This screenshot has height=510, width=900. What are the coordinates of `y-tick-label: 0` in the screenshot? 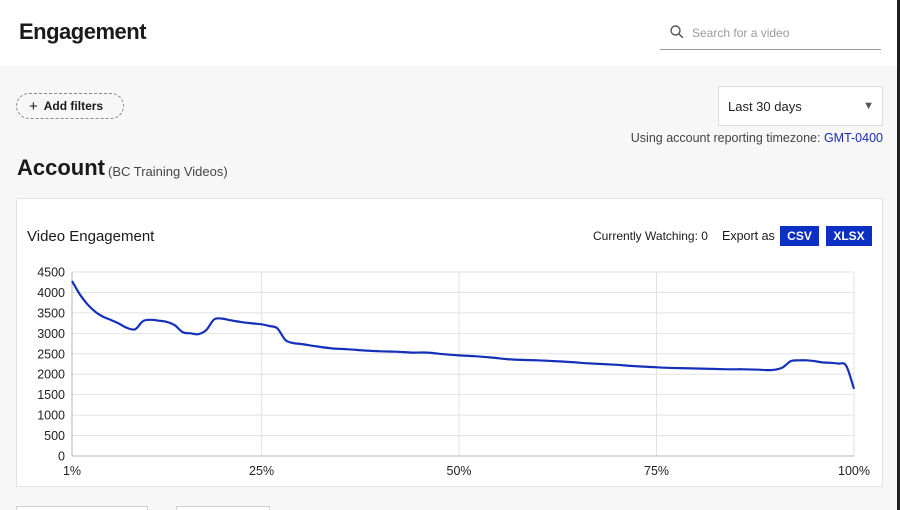 It's located at (61, 457).